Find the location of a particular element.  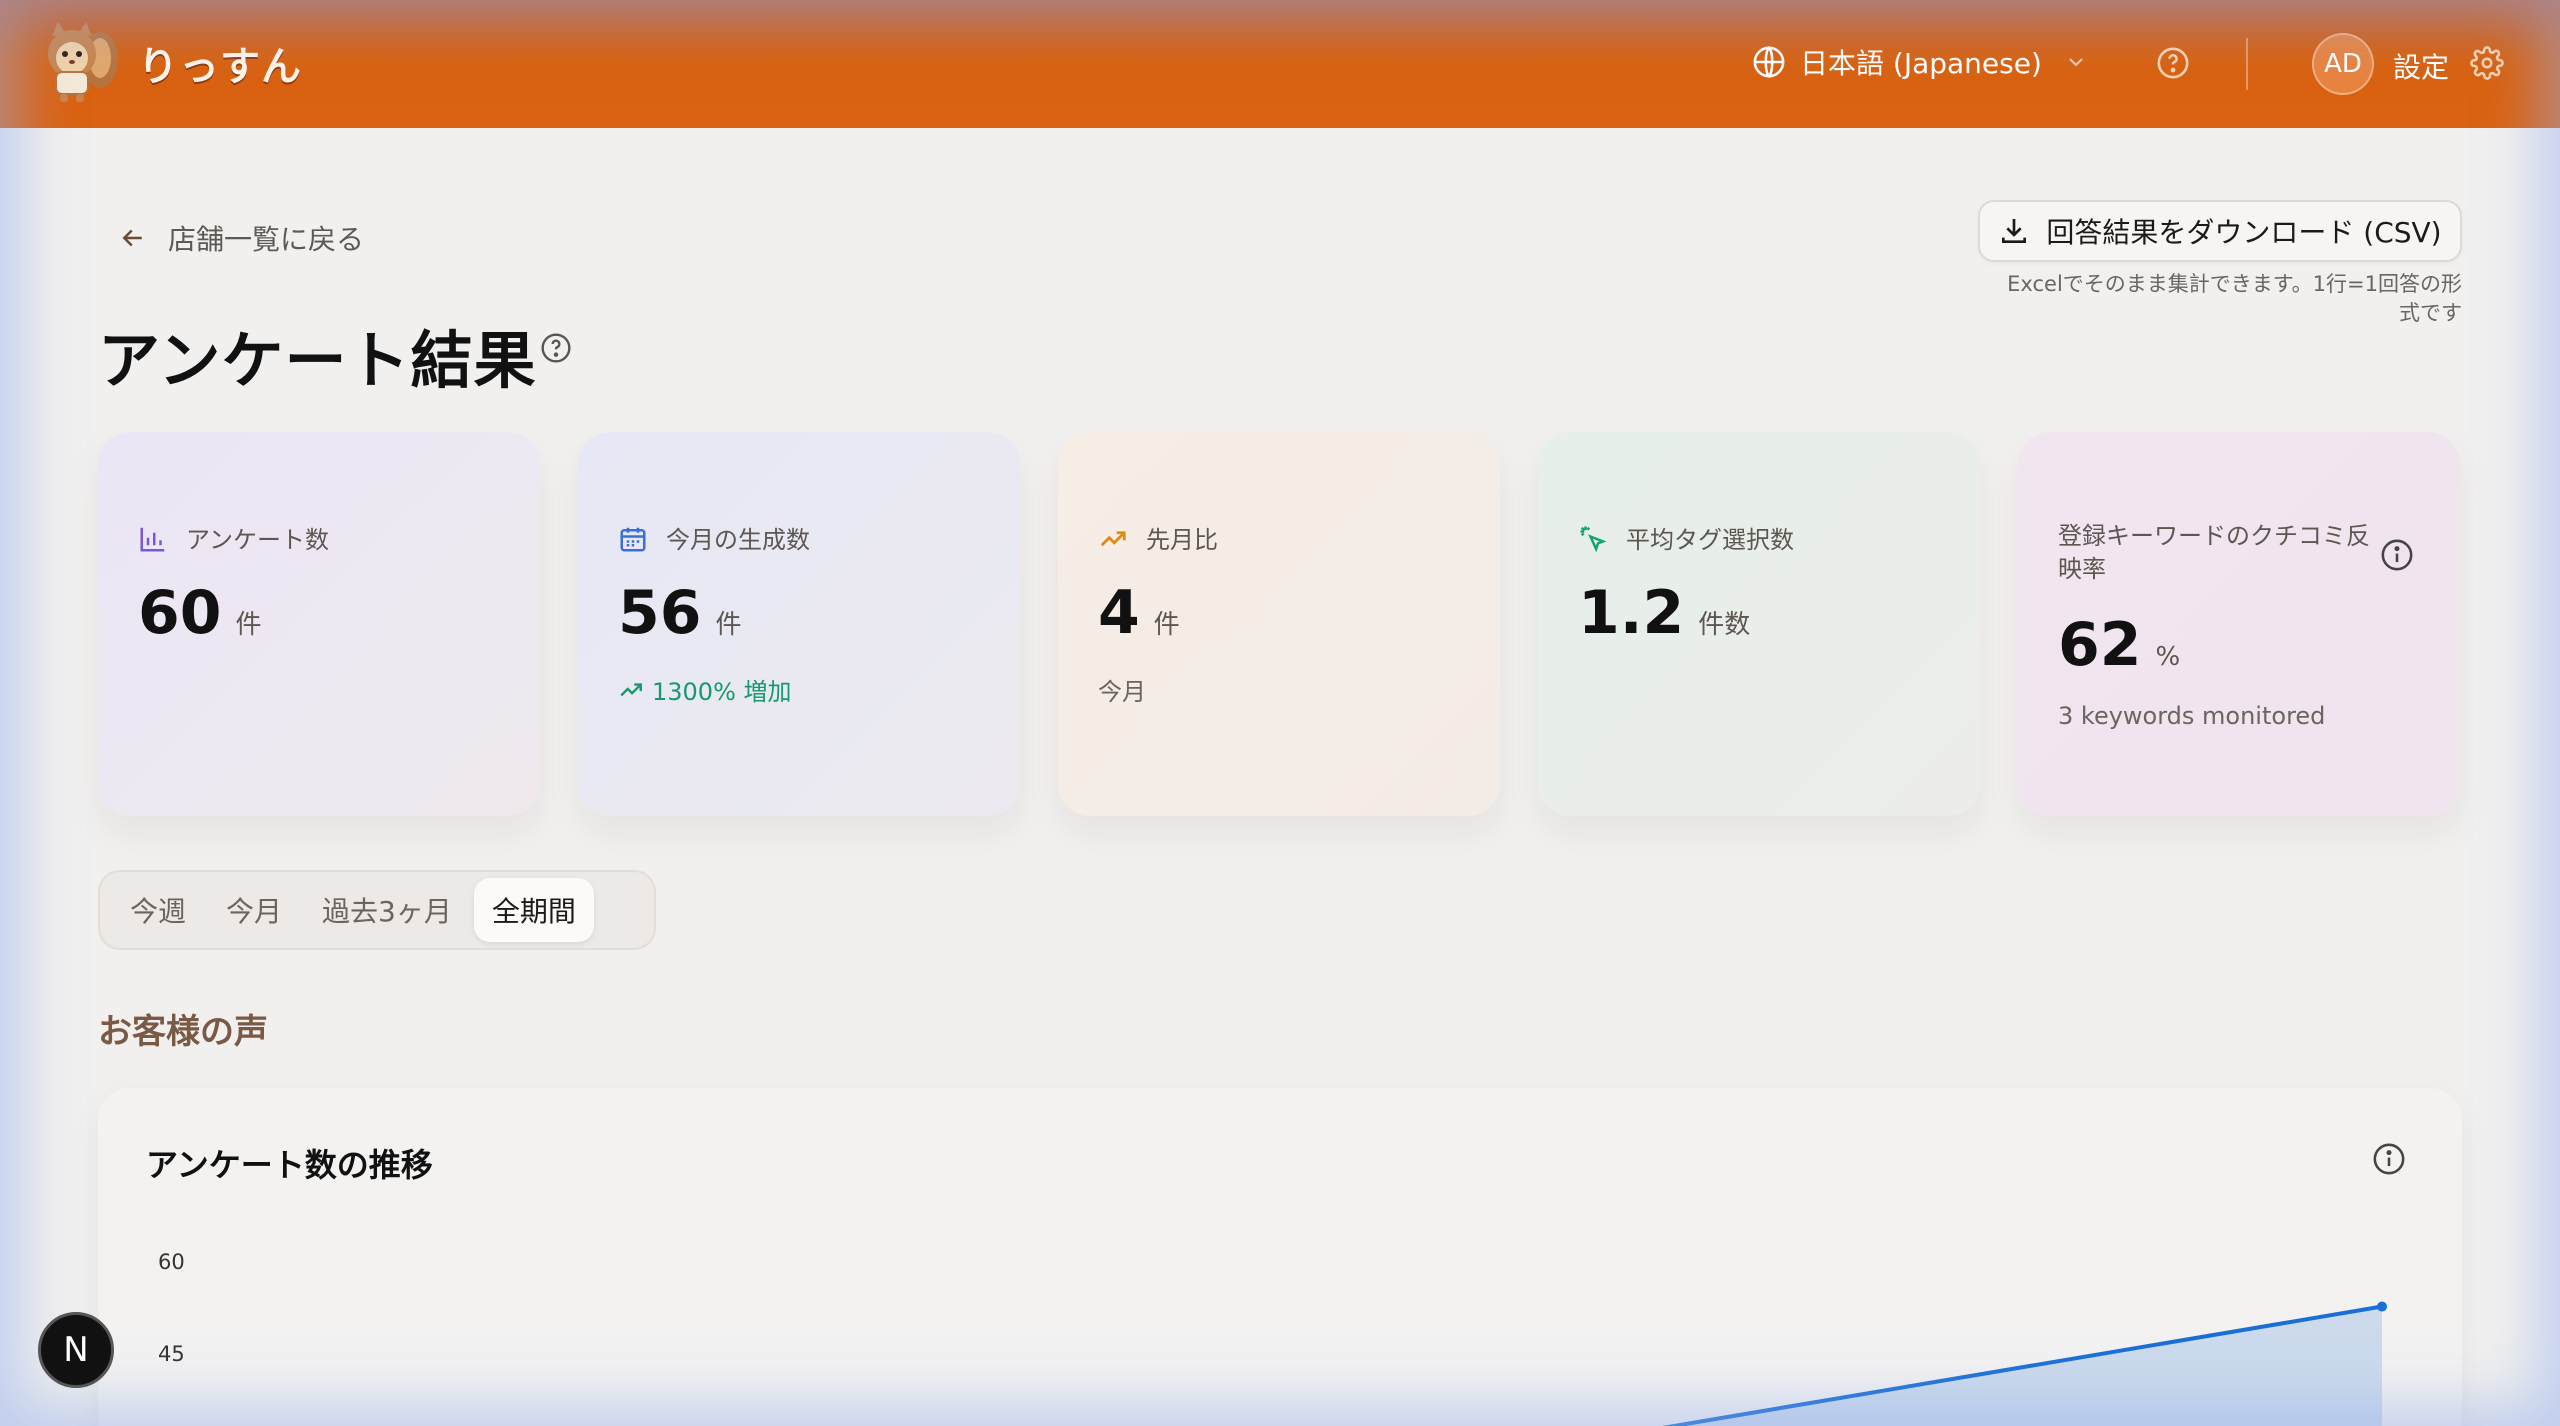

stat-card-month-over-month: 先月比 4 件 今月 is located at coordinates (1279, 624).